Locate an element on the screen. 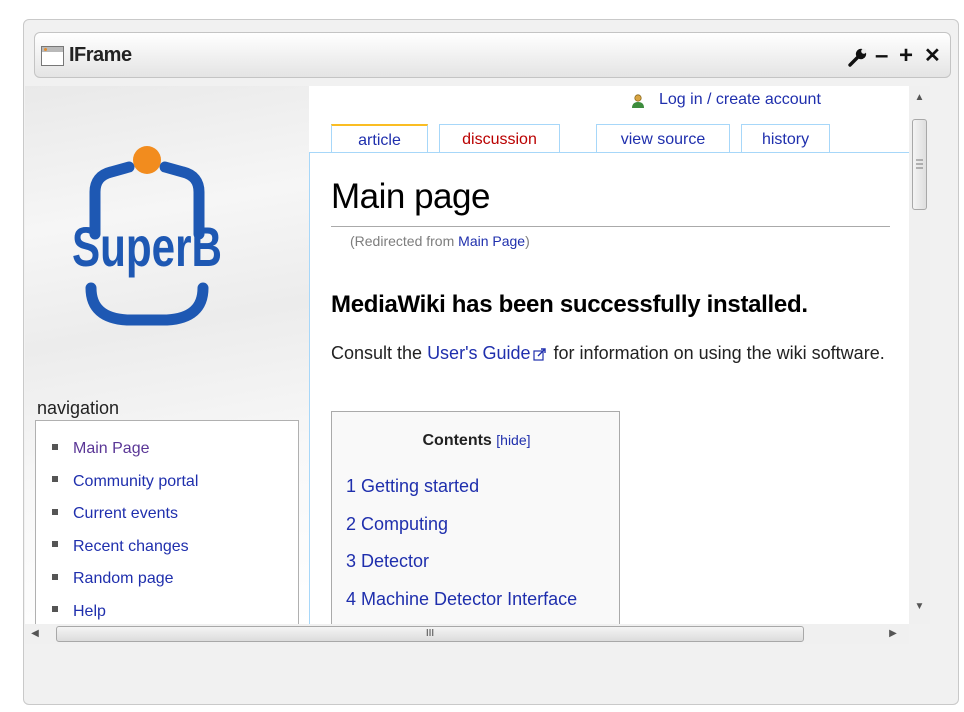 The height and width of the screenshot is (712, 964). grip-icon is located at coordinates (919, 164).